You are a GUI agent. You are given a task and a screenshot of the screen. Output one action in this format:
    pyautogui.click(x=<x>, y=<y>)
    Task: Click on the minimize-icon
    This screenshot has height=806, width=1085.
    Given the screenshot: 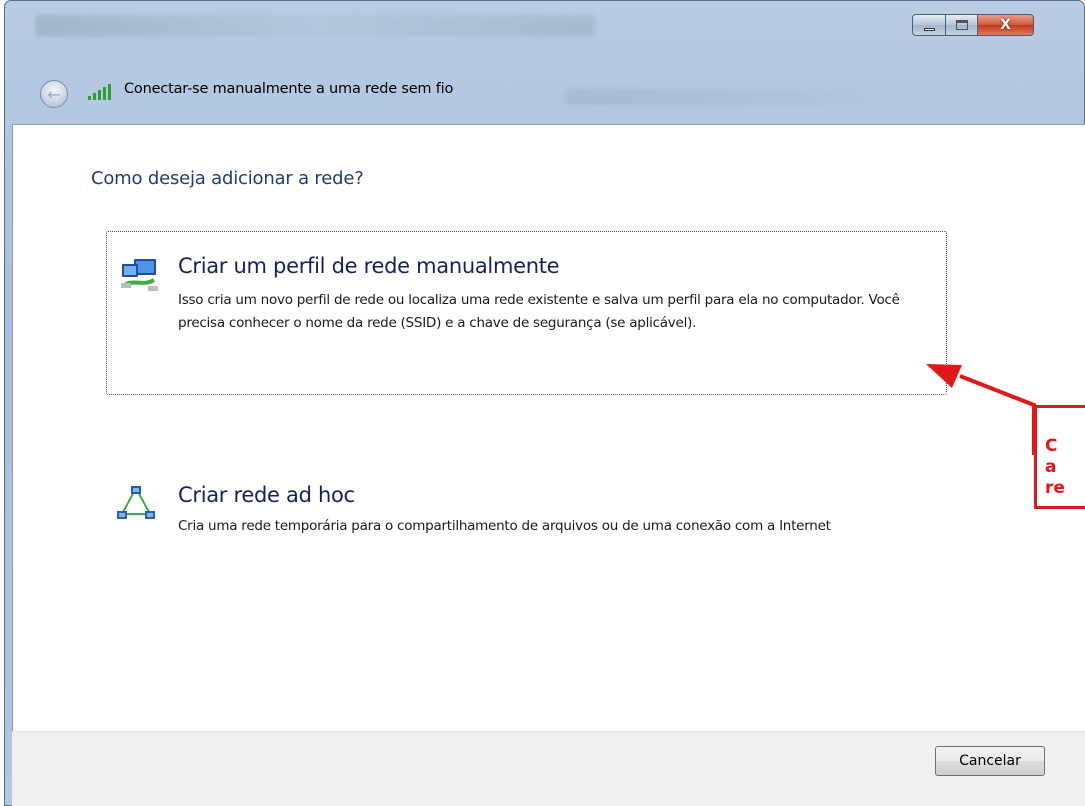 What is the action you would take?
    pyautogui.click(x=929, y=29)
    